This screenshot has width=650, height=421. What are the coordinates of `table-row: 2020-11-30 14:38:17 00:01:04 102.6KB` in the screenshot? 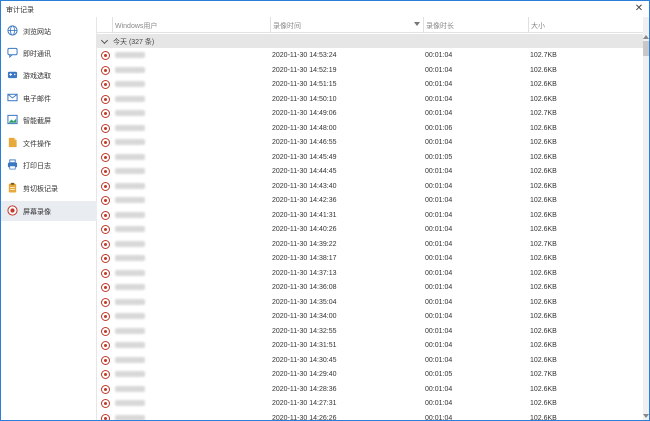 It's located at (370, 258).